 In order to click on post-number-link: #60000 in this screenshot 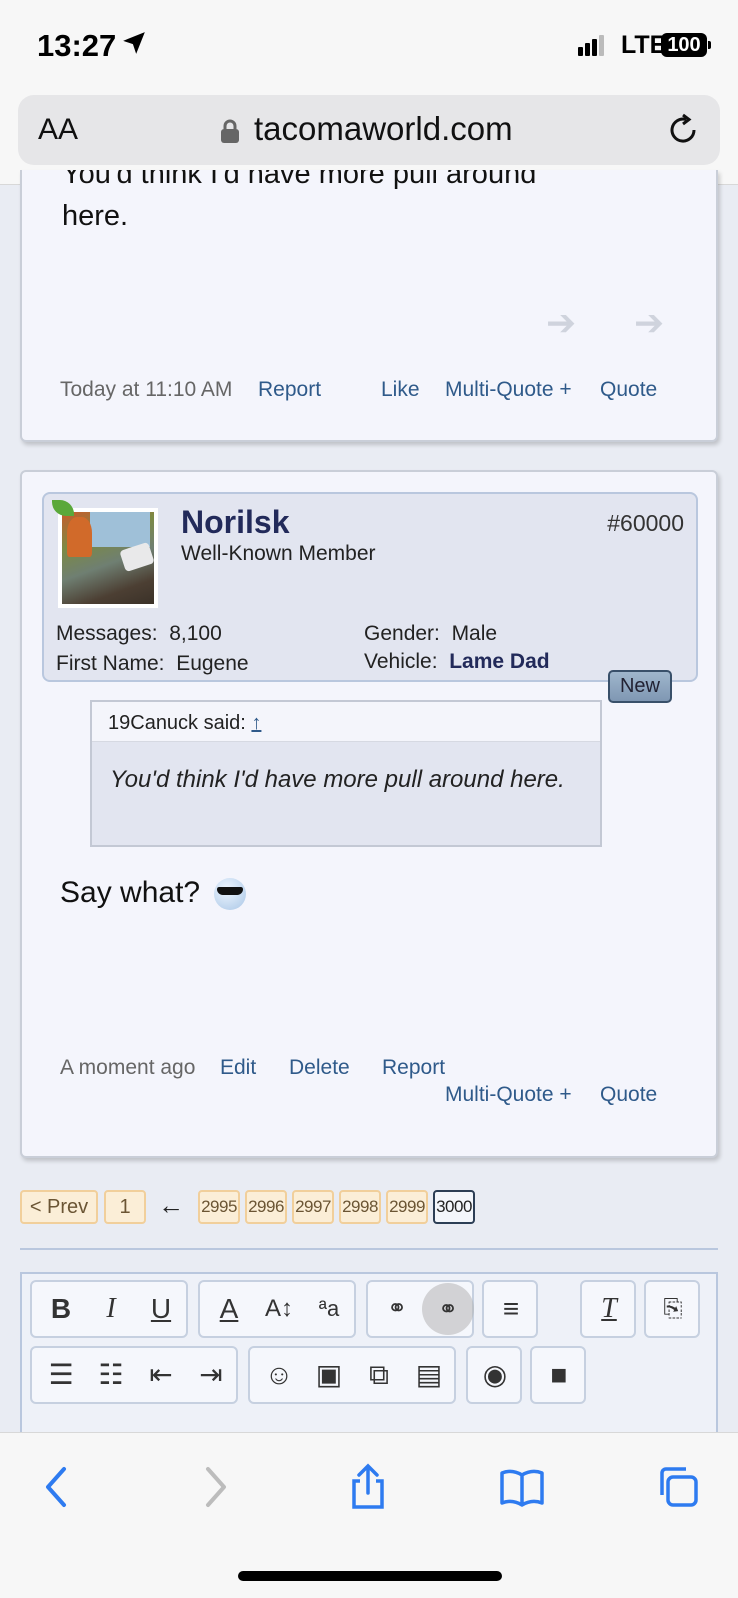, I will do `click(645, 523)`.